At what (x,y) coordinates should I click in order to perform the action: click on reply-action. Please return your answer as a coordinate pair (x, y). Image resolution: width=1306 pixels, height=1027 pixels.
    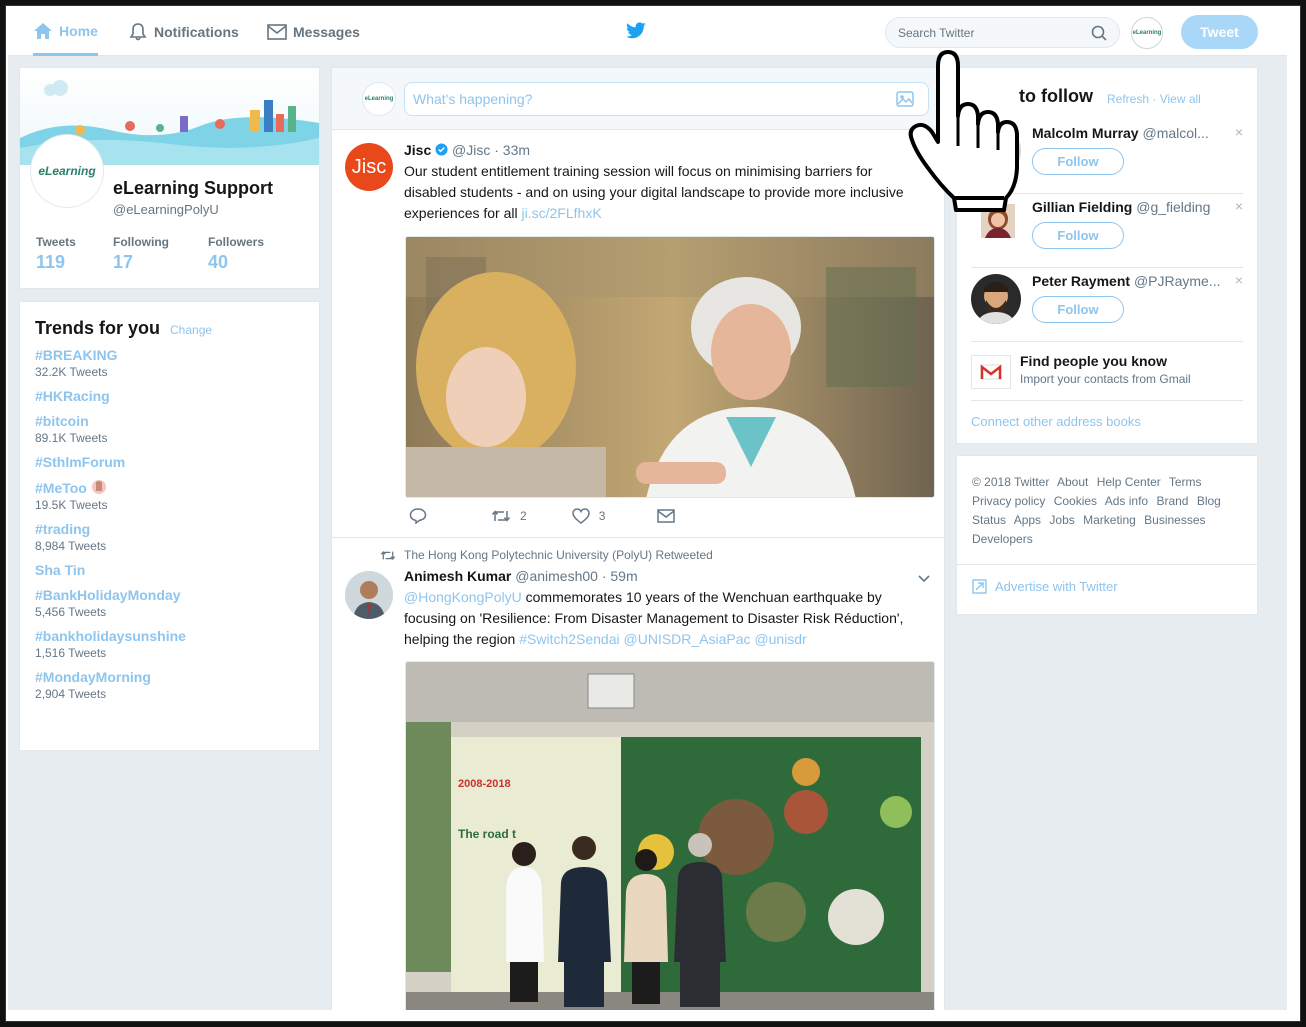
    Looking at the image, I should click on (418, 516).